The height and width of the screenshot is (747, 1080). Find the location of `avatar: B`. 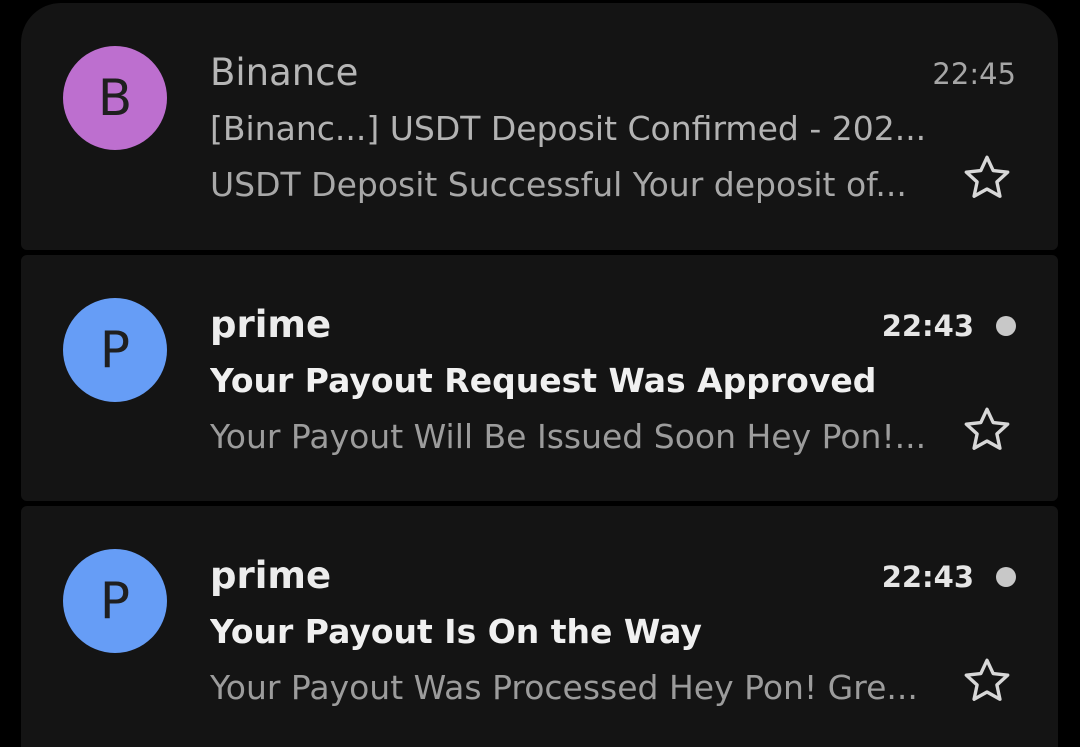

avatar: B is located at coordinates (115, 98).